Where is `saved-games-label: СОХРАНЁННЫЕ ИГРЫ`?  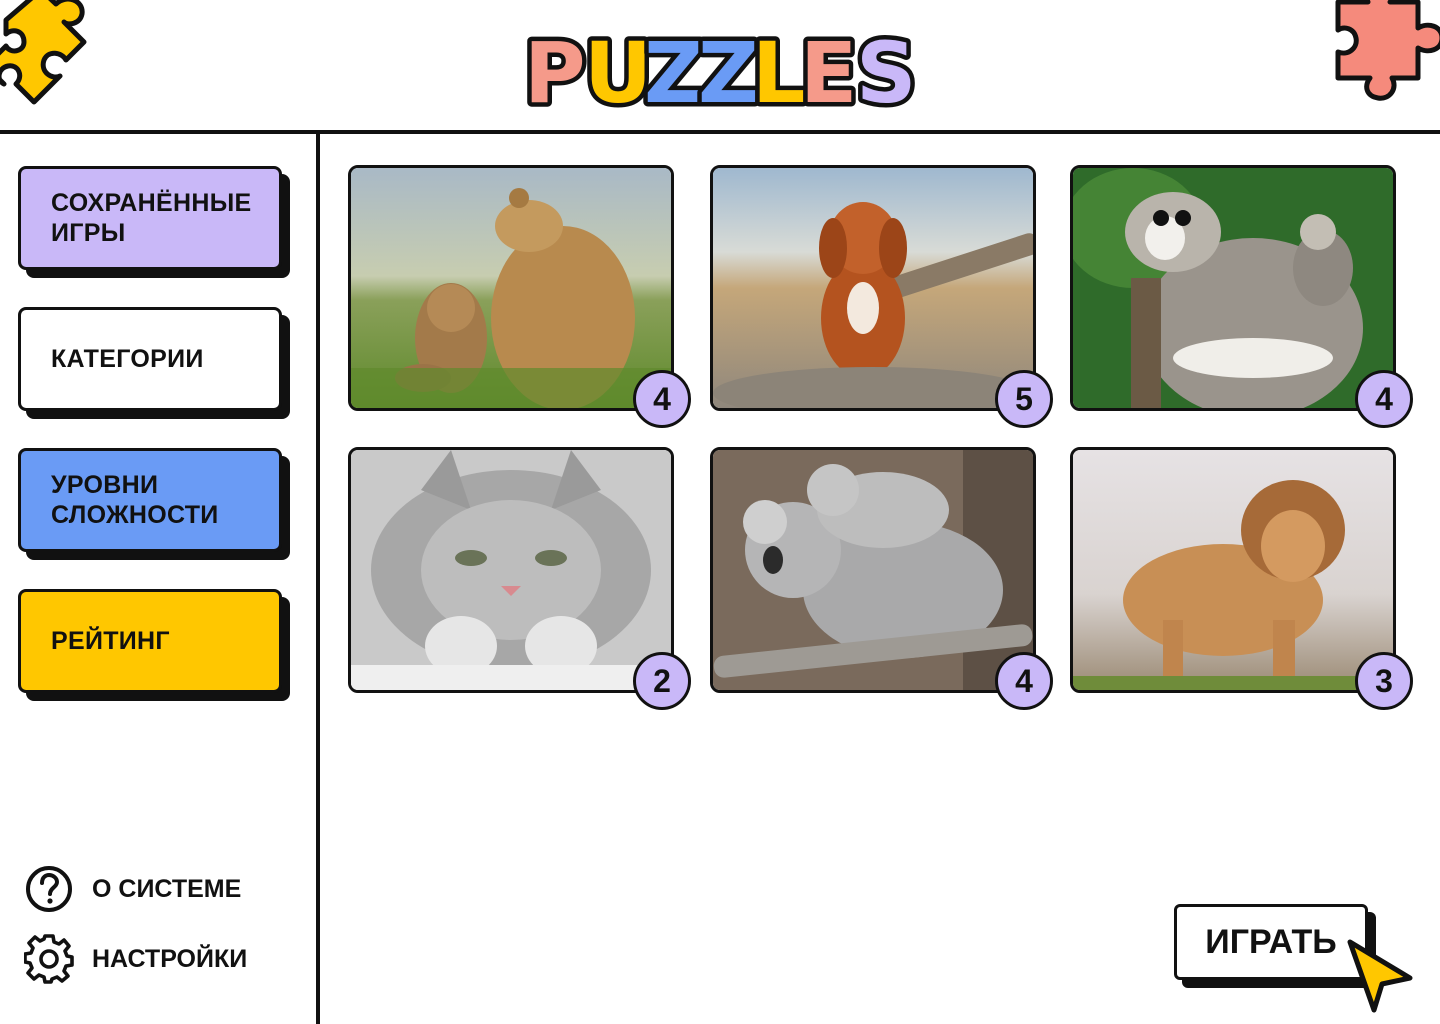
saved-games-label: СОХРАНЁННЫЕ ИГРЫ is located at coordinates (151, 218).